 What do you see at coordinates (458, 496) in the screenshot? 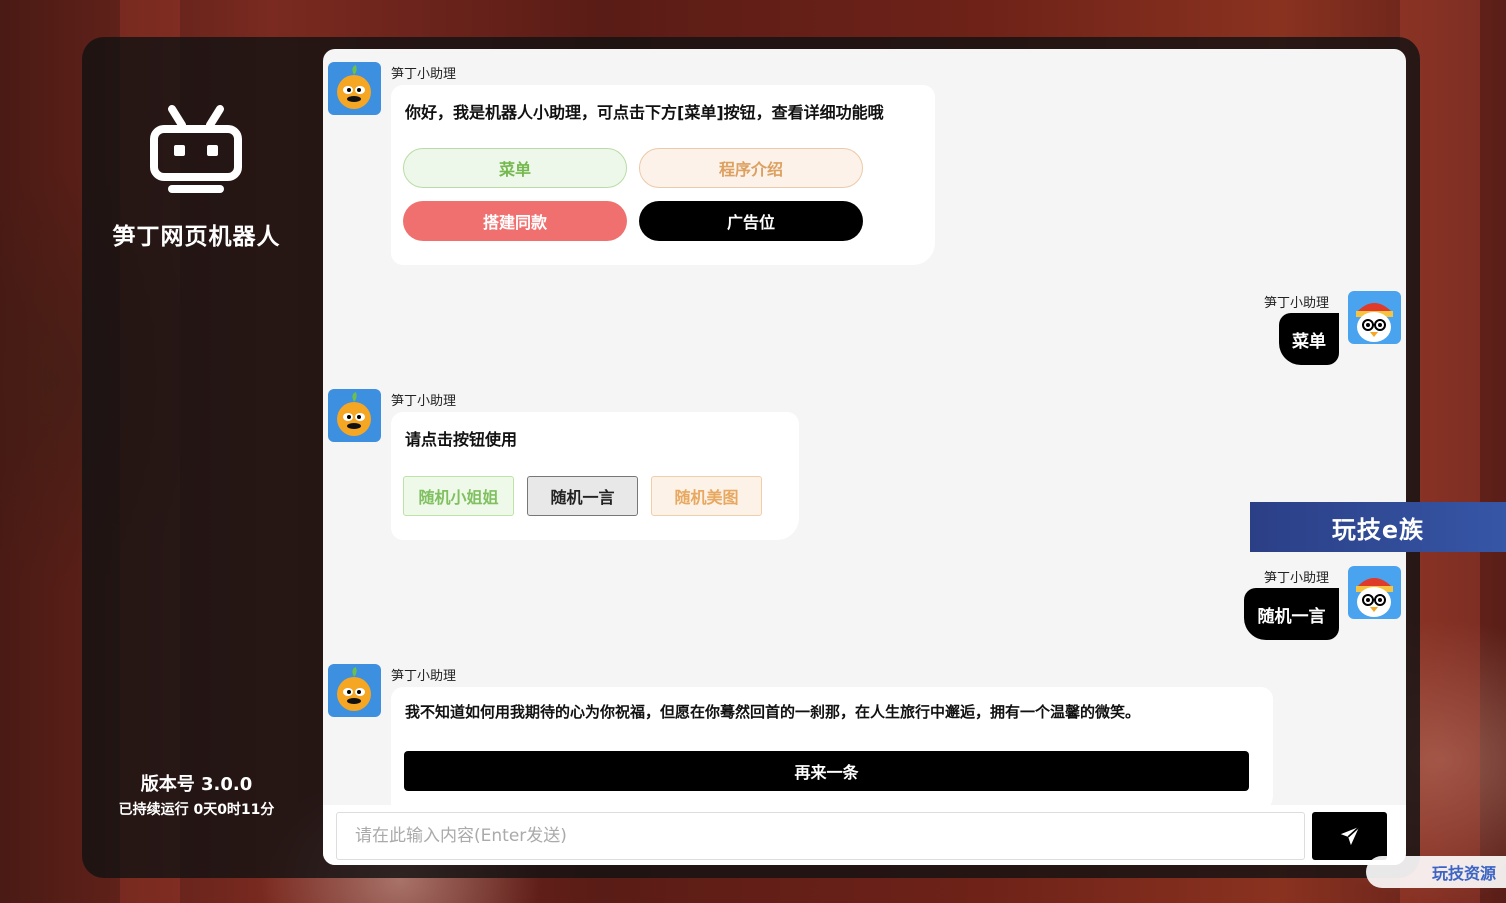
I see `random-girl-button: 随机小姐姐` at bounding box center [458, 496].